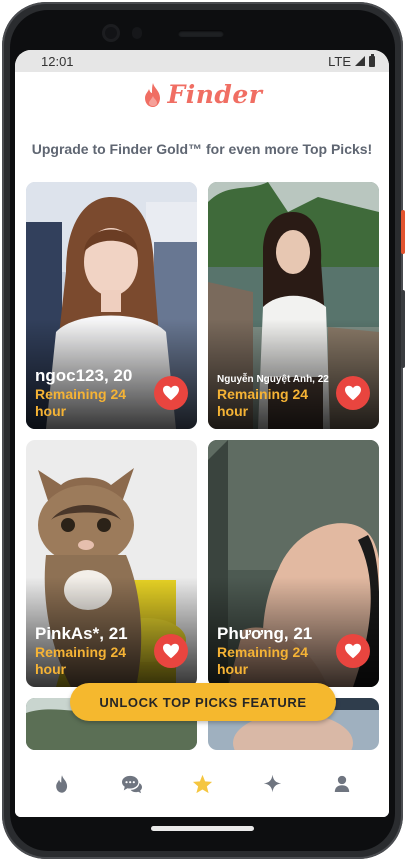 Image resolution: width=407 pixels, height=863 pixels. Describe the element at coordinates (81, 633) in the screenshot. I see `card-name: PinkAs*, 21` at that location.